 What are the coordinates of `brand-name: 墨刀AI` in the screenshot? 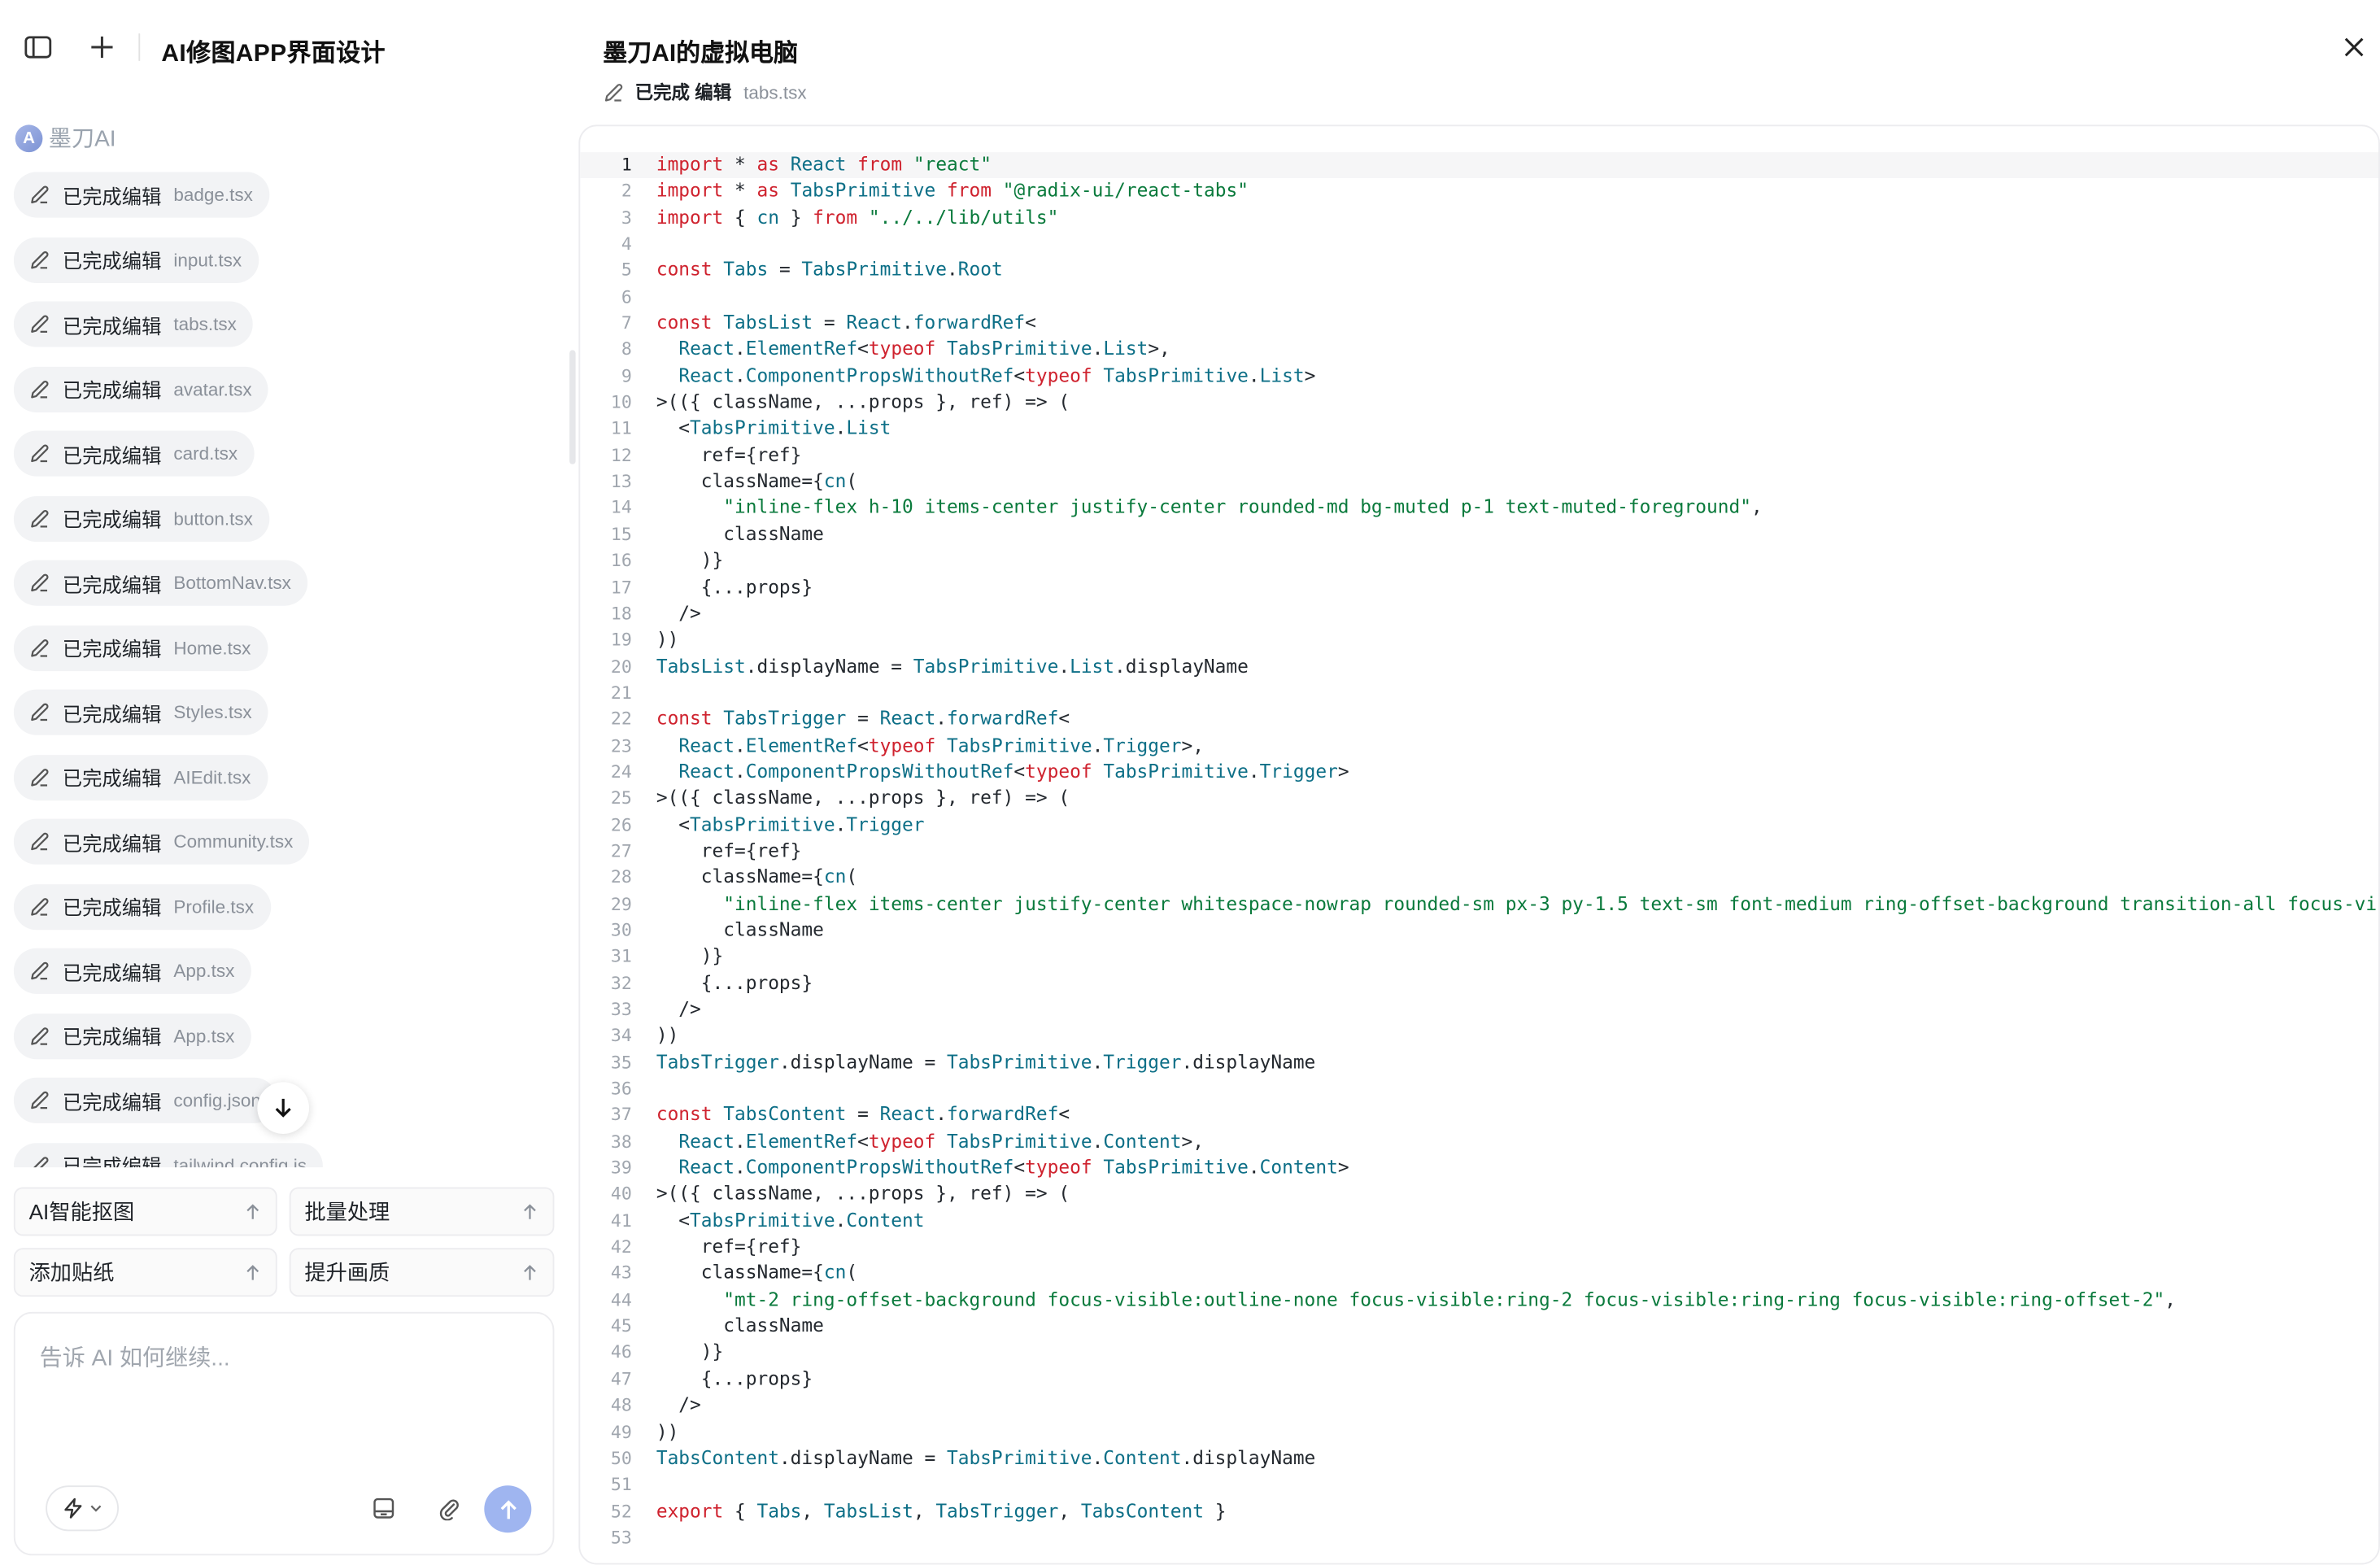 It's located at (82, 139).